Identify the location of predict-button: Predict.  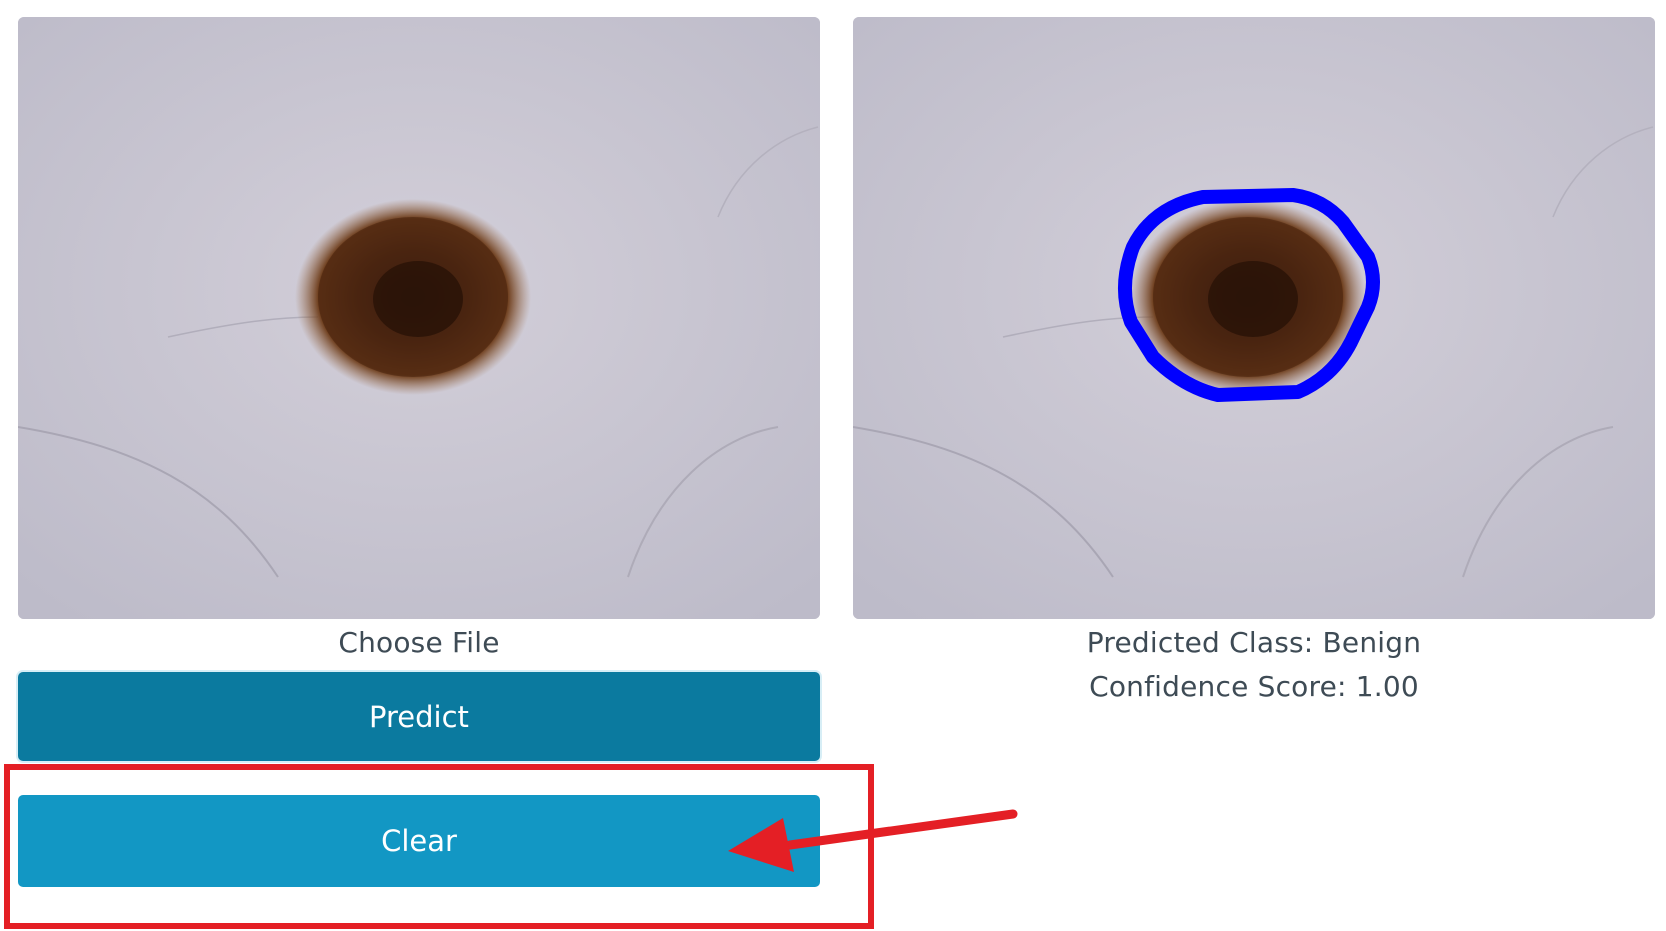
(419, 716).